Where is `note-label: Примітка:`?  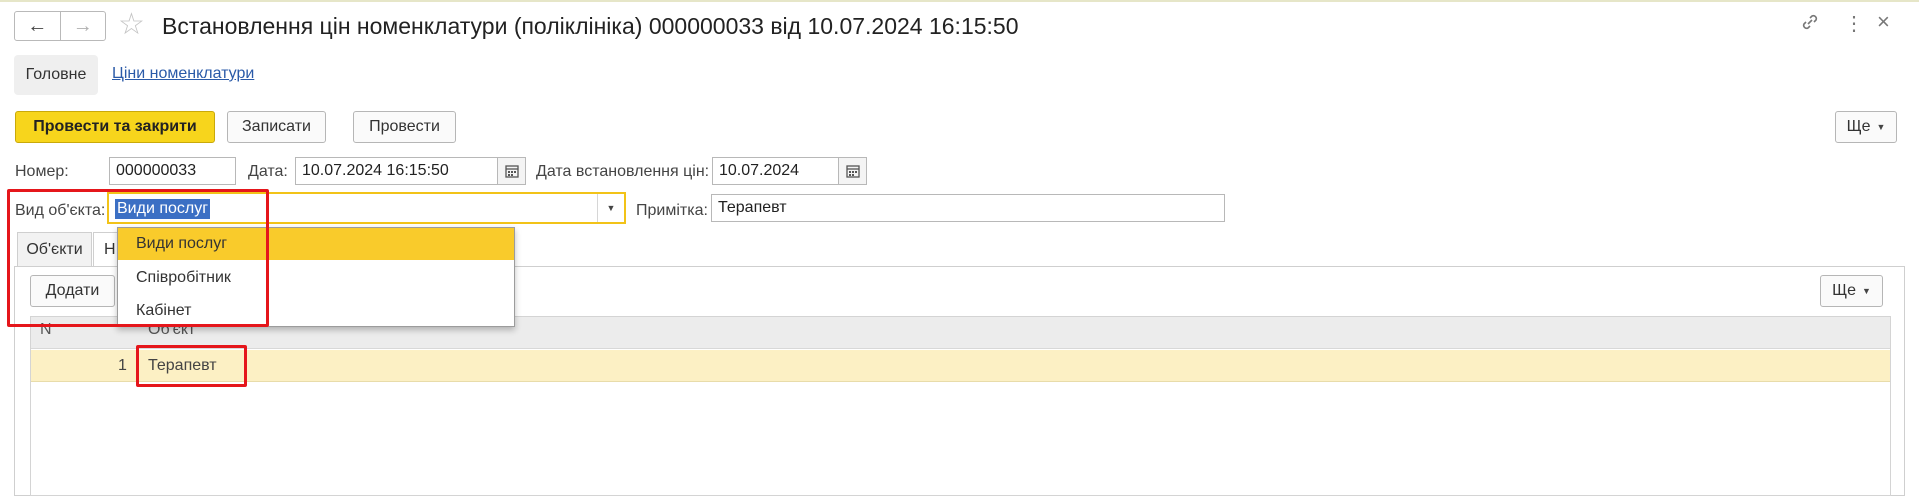
note-label: Примітка: is located at coordinates (672, 210).